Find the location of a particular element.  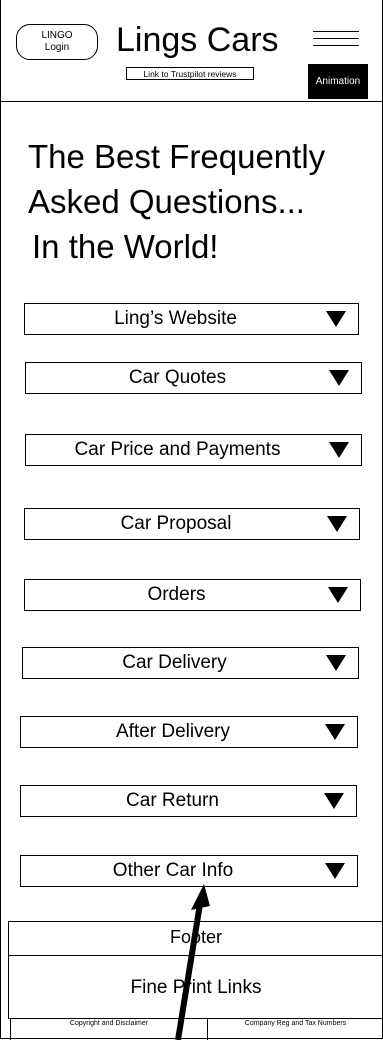

lingo-login-button: LINGO Login is located at coordinates (57, 42).